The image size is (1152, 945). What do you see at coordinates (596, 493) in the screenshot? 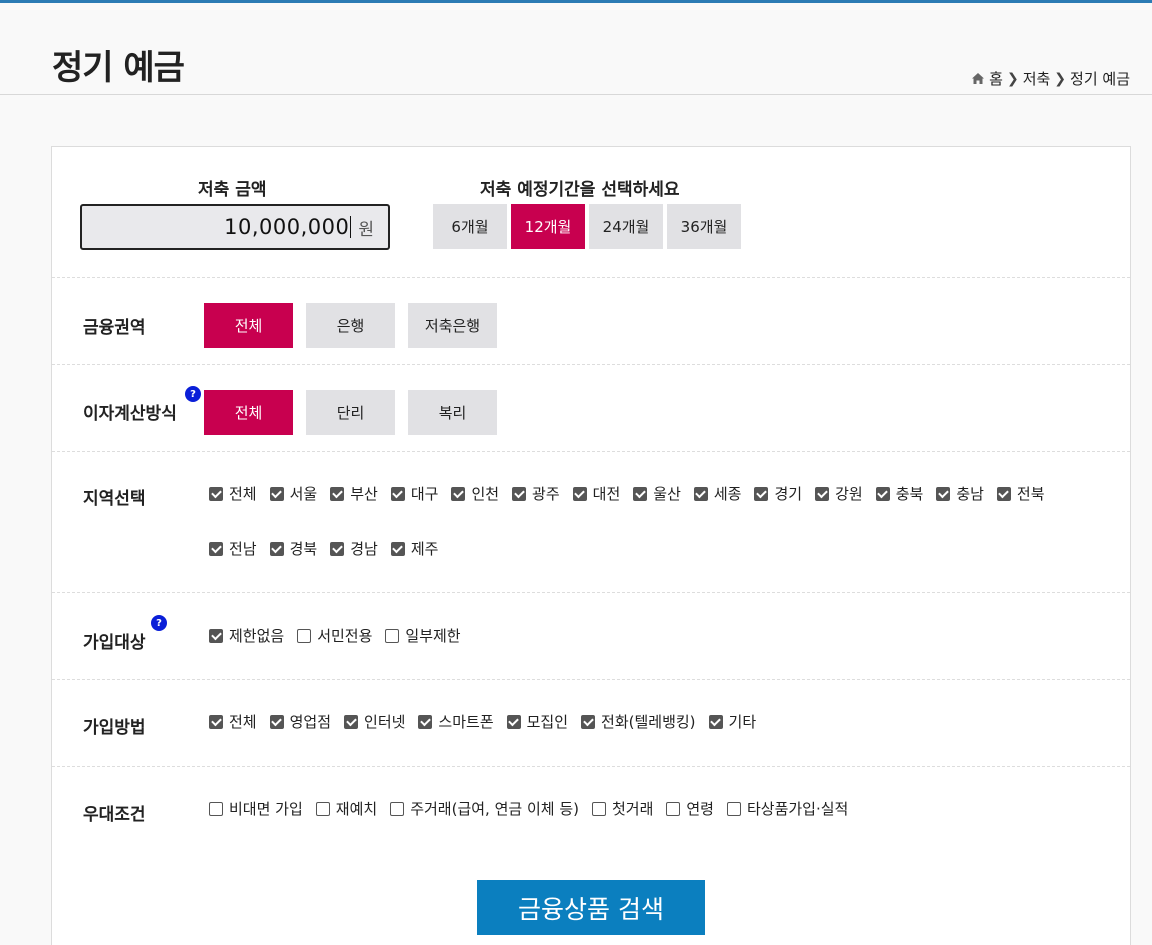
I see `region-checkbox: 대전` at bounding box center [596, 493].